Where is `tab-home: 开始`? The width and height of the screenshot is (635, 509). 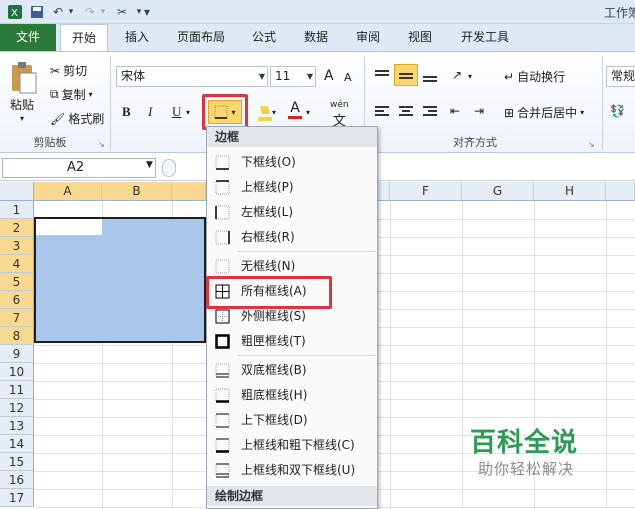
tab-home: 开始 is located at coordinates (84, 38).